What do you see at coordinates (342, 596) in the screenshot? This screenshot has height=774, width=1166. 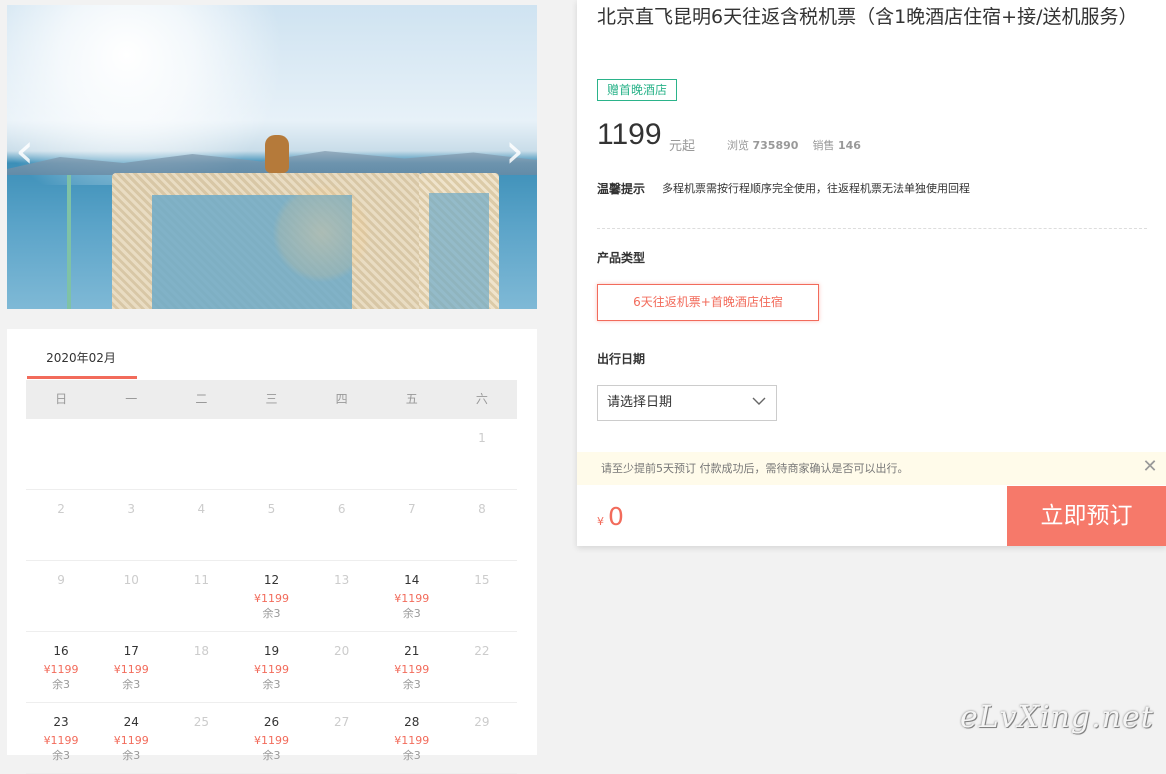 I see `calendar-day: 13` at bounding box center [342, 596].